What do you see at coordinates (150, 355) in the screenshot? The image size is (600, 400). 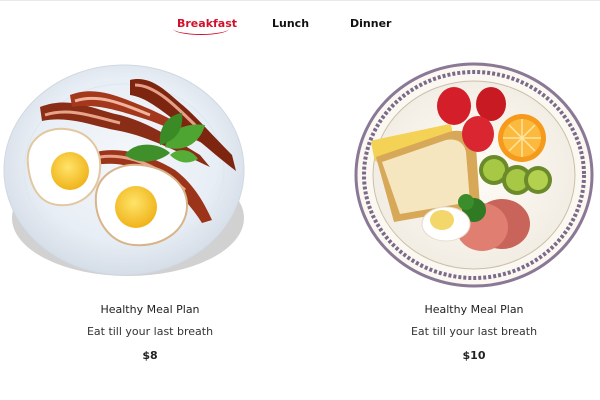 I see `meal-price: $8` at bounding box center [150, 355].